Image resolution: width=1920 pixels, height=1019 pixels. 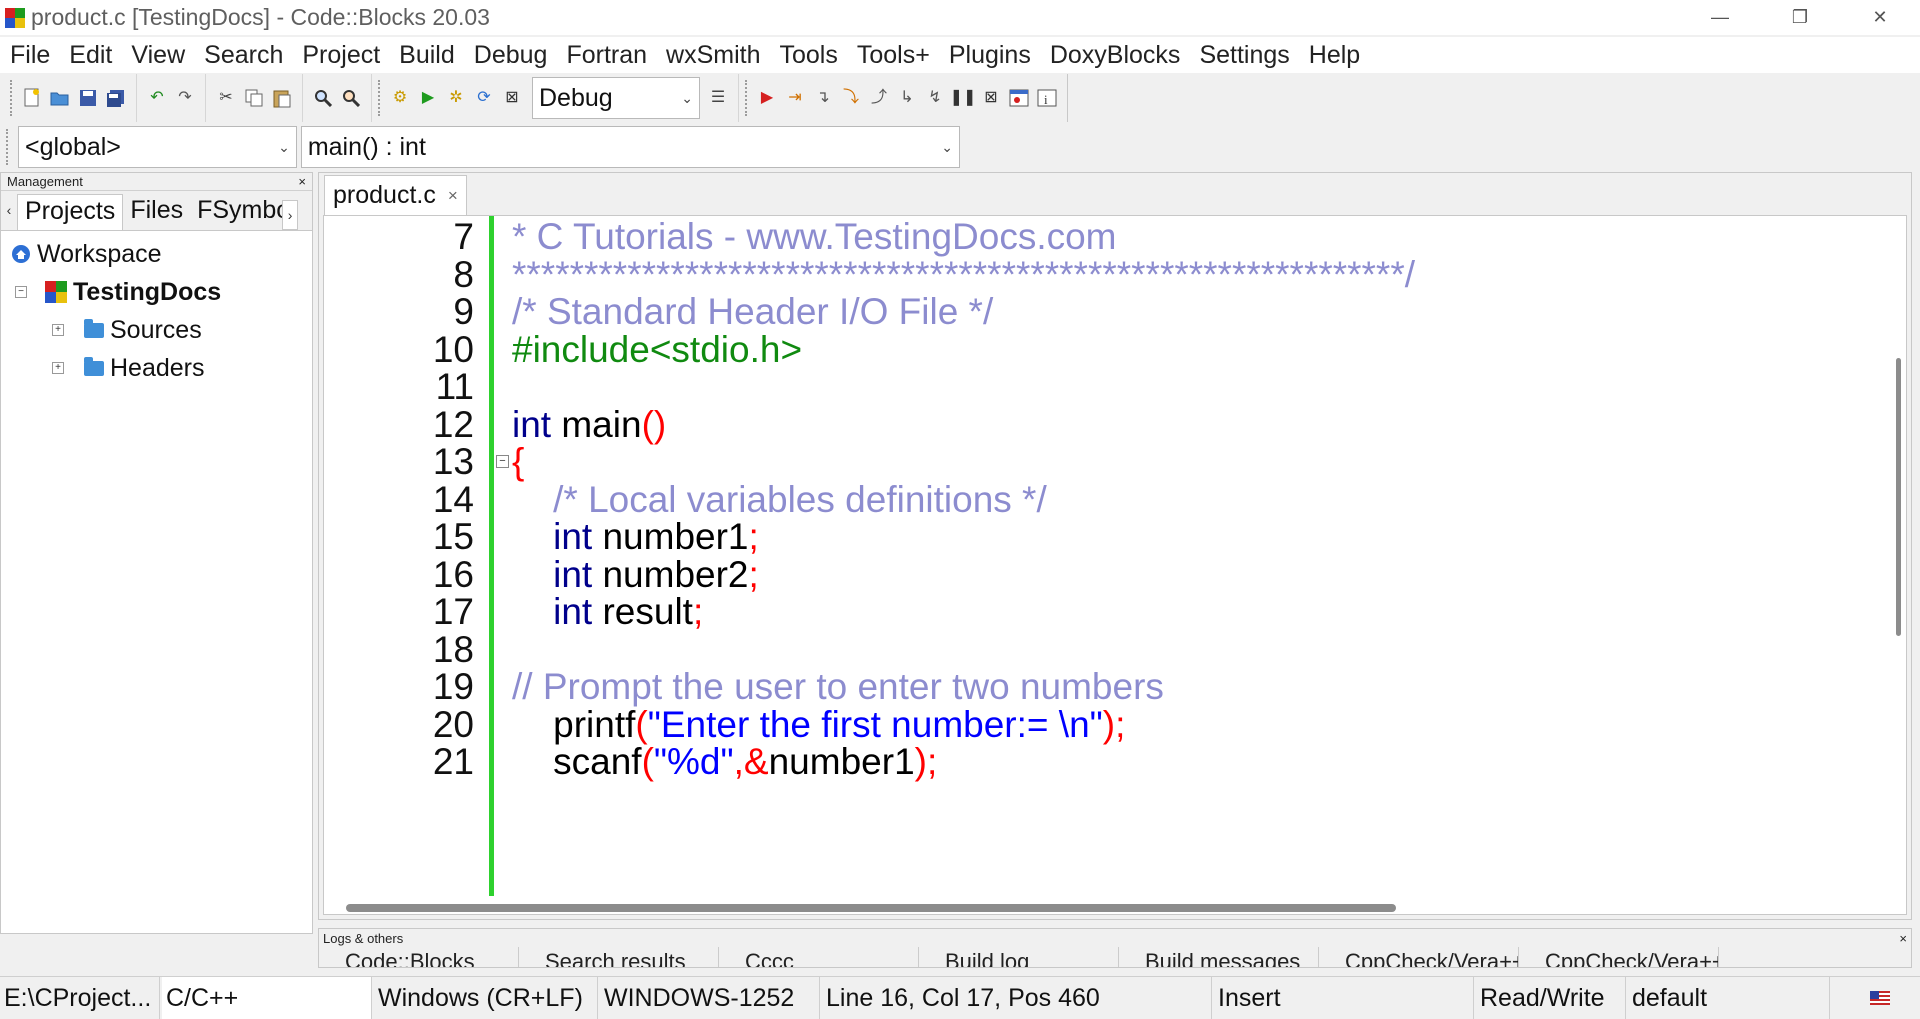 I want to click on tree-item-project: − TestingDocs, so click(x=156, y=292).